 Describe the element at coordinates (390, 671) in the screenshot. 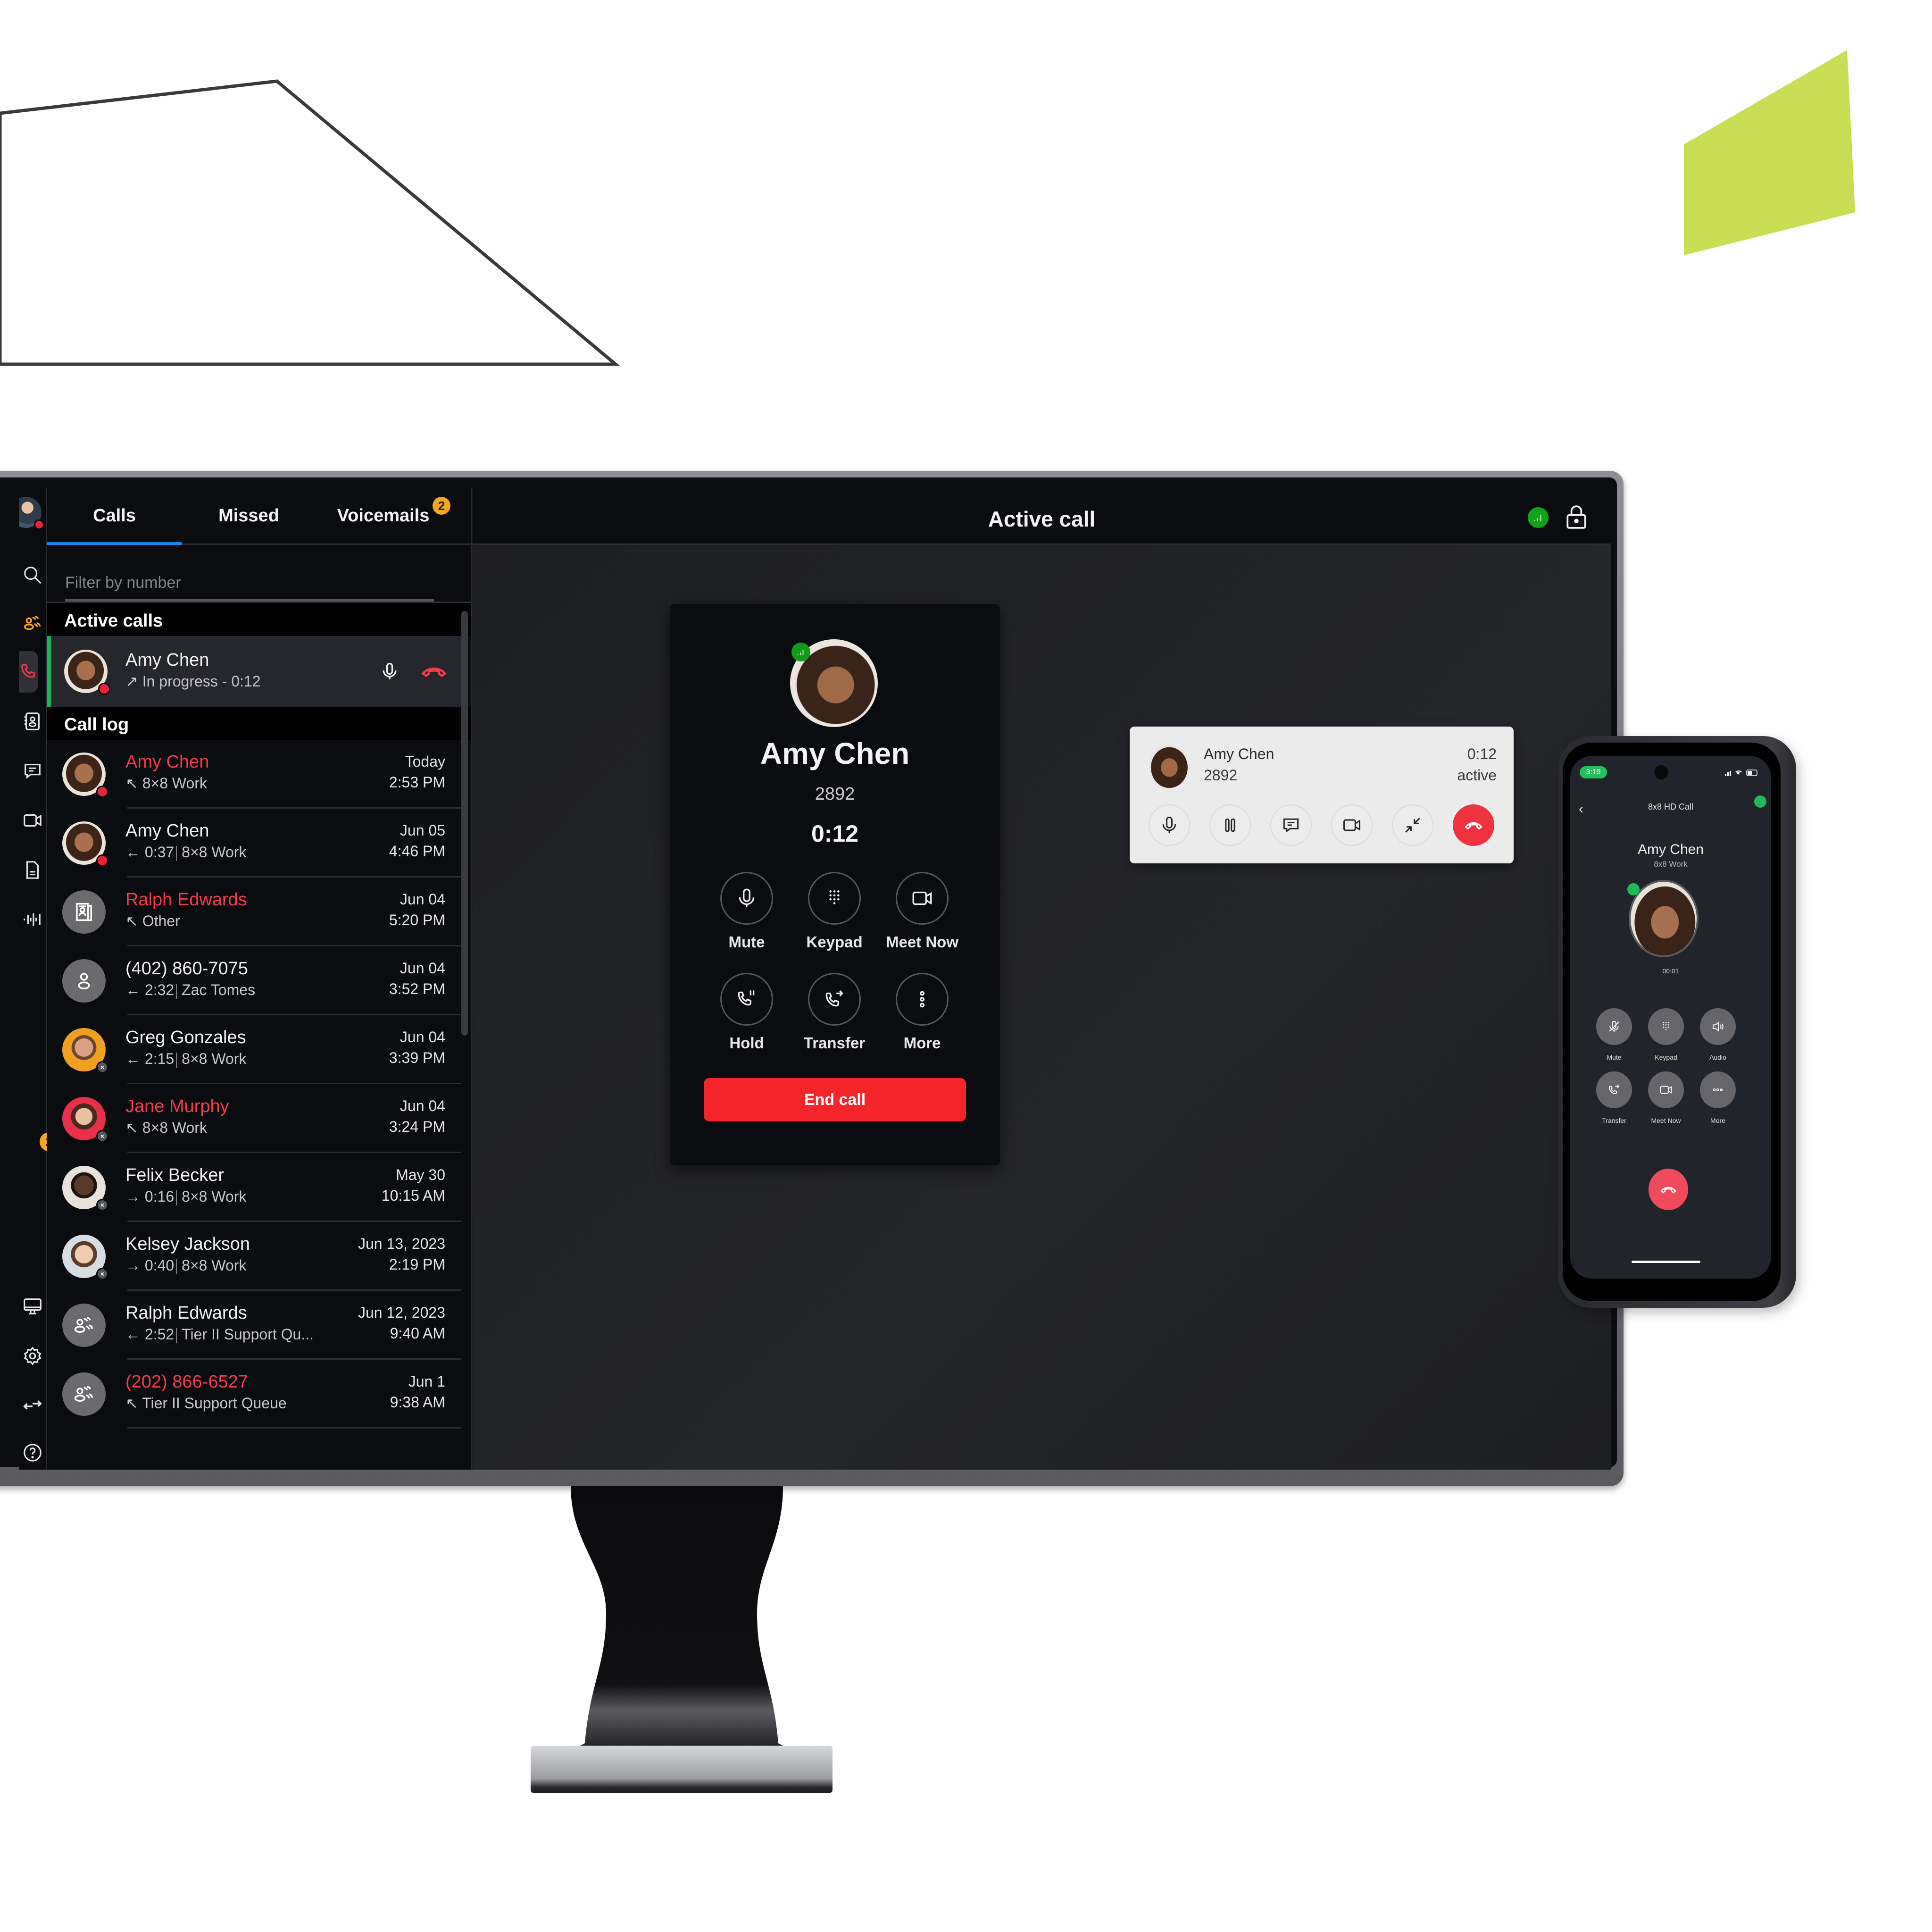

I see `microphone-icon` at that location.